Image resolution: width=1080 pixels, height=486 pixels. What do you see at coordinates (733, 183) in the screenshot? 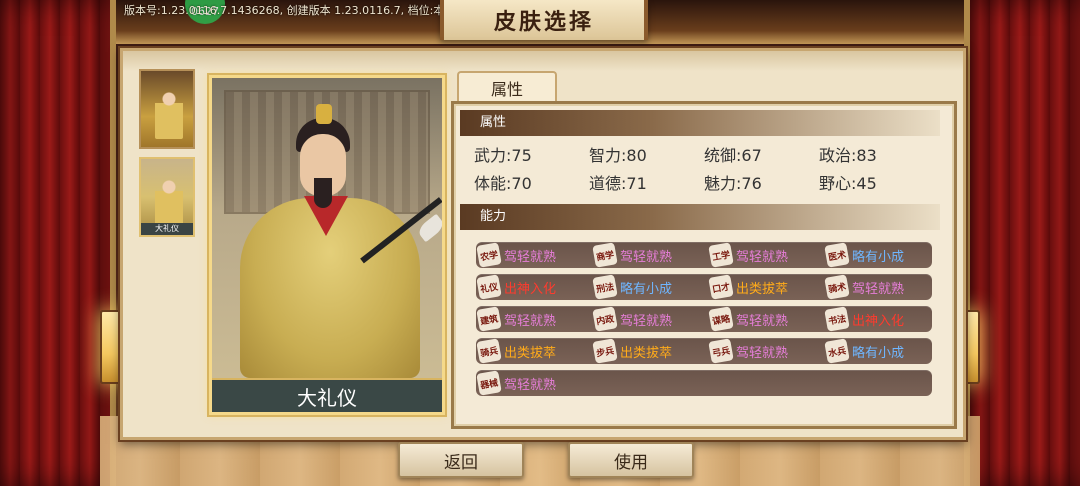
I see `stat-charm: 魅力:76` at bounding box center [733, 183].